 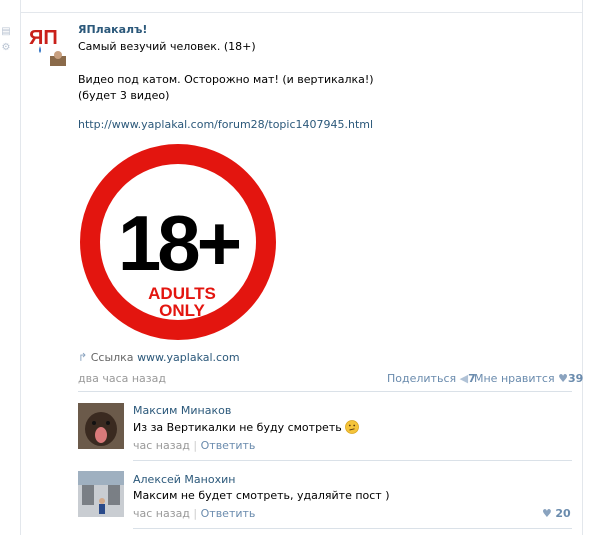 What do you see at coordinates (122, 378) in the screenshot?
I see `post-time: два часа назад` at bounding box center [122, 378].